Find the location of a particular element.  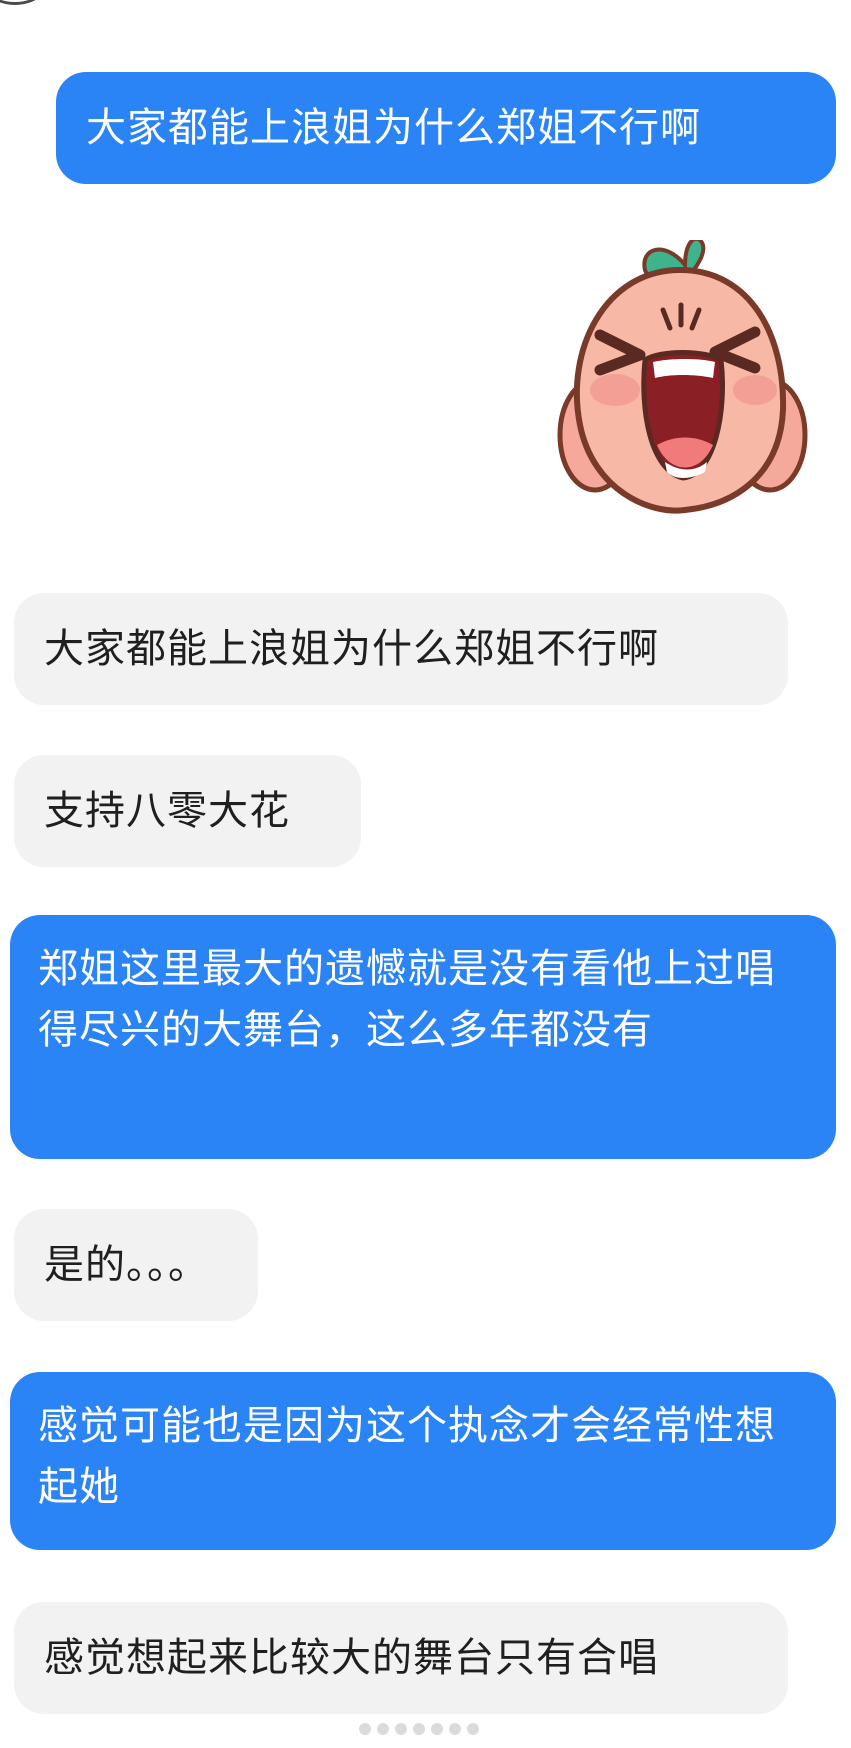

message-bubble-outgoing: 大家都能上浪姐为什么郑姐不行啊 is located at coordinates (446, 128).